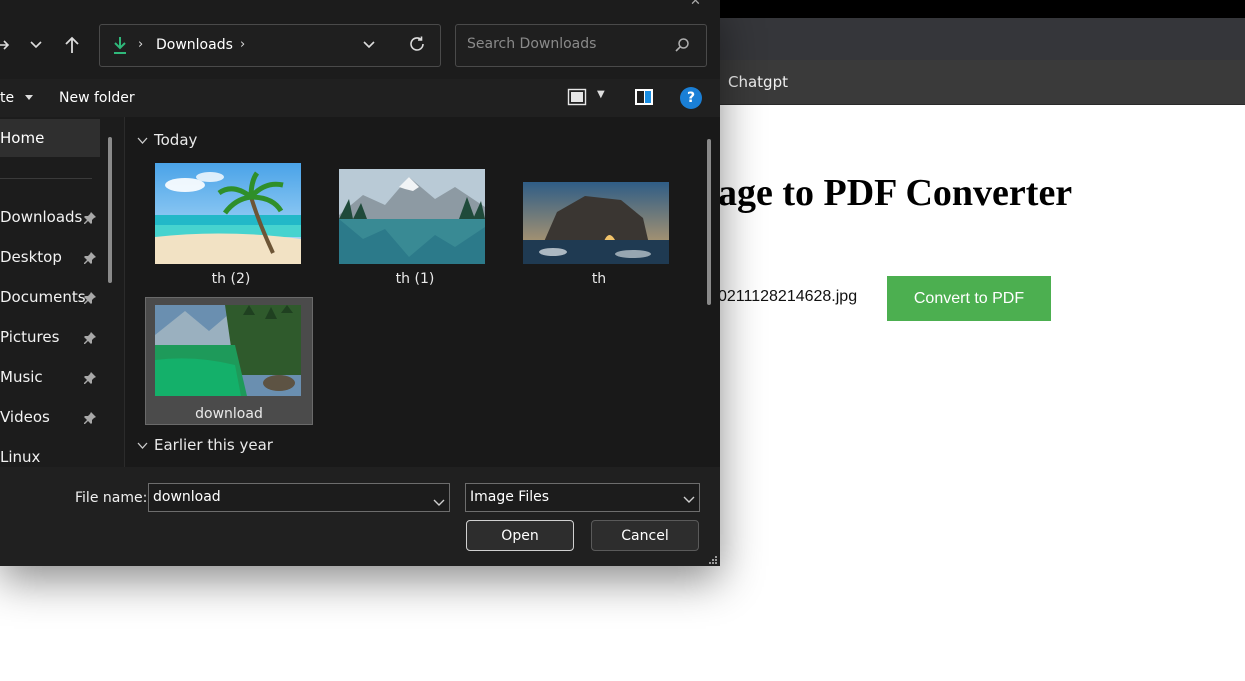 This screenshot has height=681, width=1245. I want to click on group-label: Earlier this year, so click(213, 445).